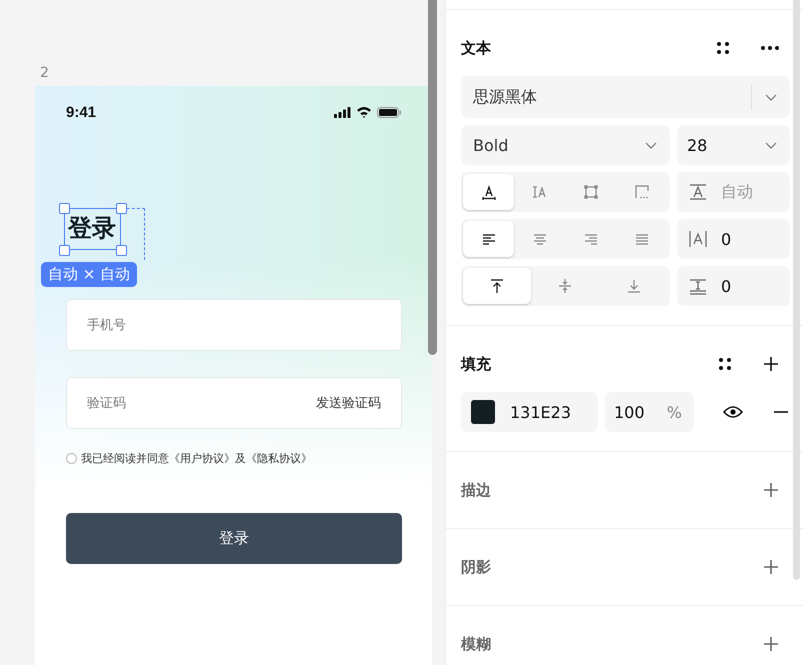 The width and height of the screenshot is (803, 665). Describe the element at coordinates (342, 112) in the screenshot. I see `signal-icon` at that location.